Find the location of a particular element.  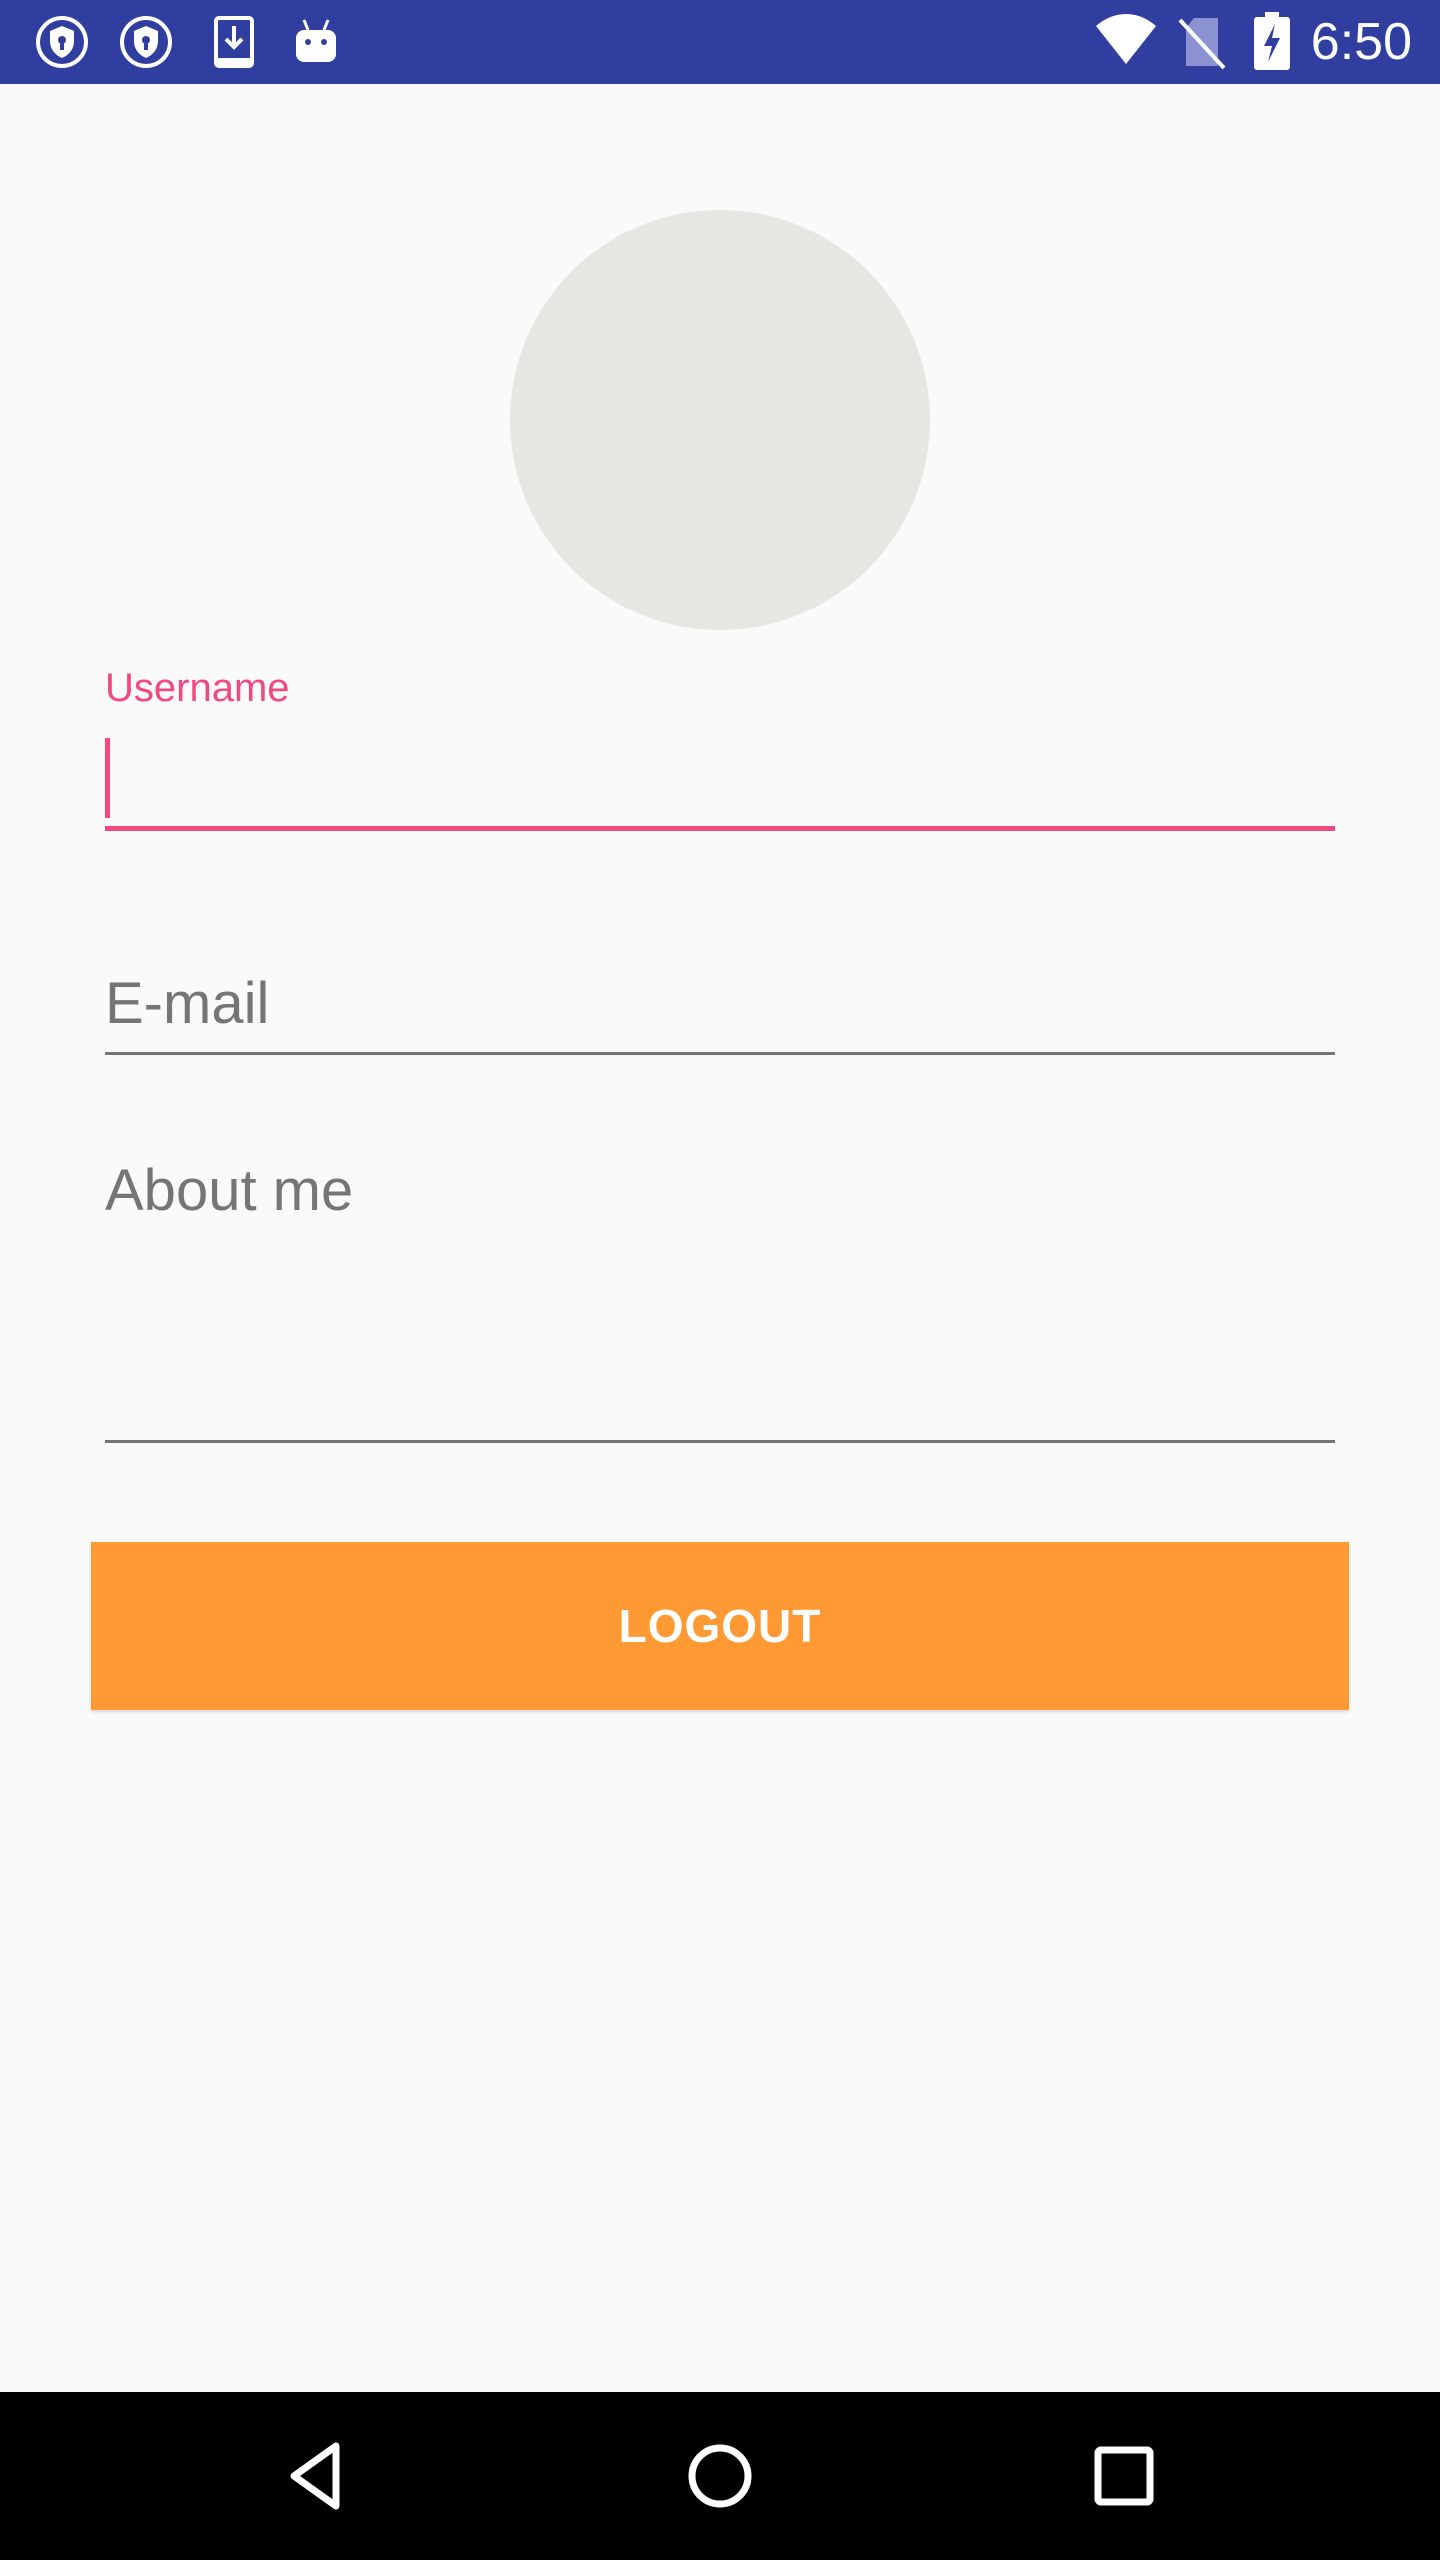

text-cursor is located at coordinates (107, 778).